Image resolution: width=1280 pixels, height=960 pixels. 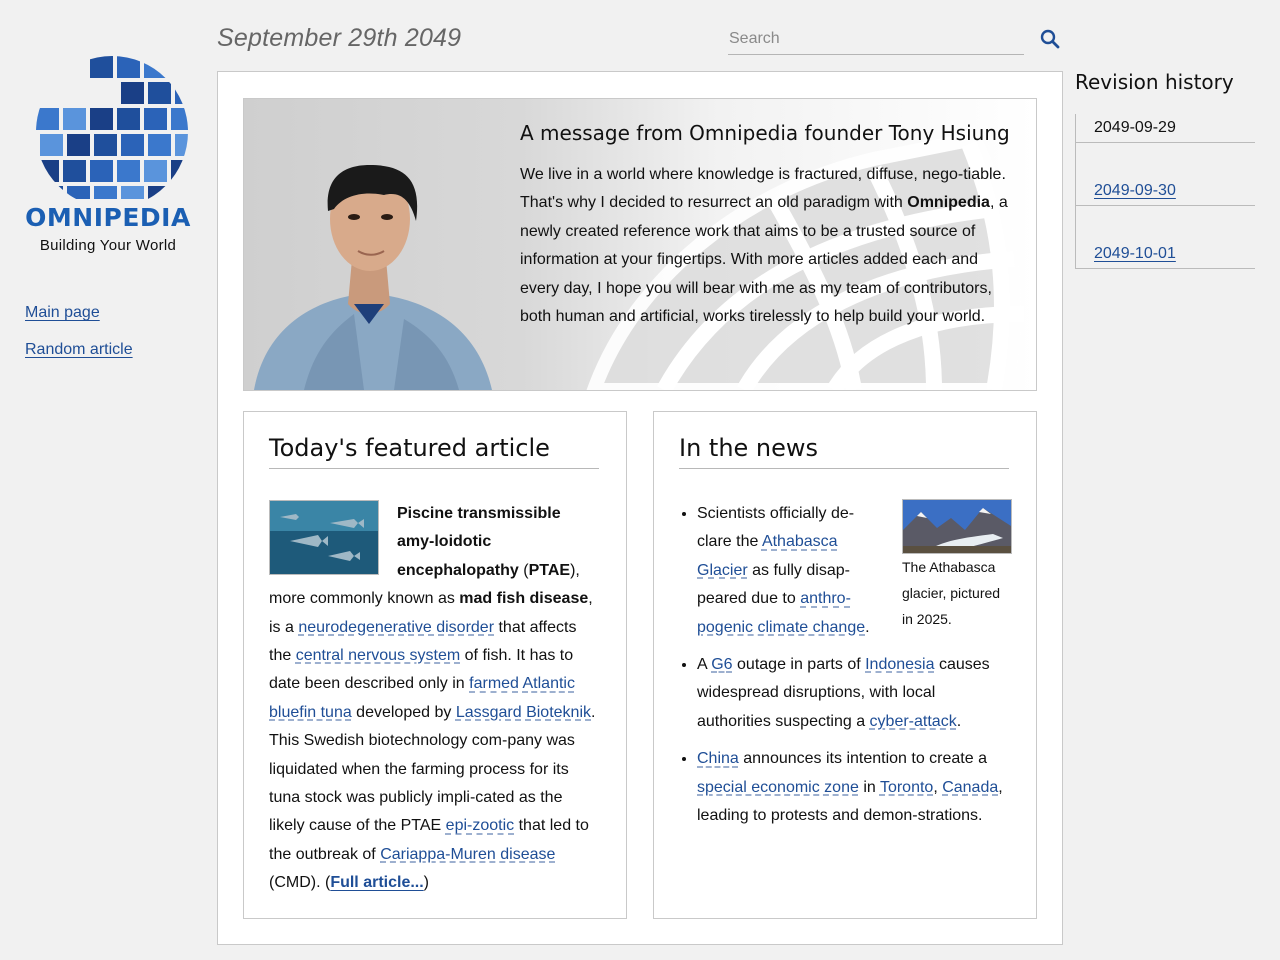 I want to click on link-neurodegenerative-disorder: neurodegenerative disorder, so click(x=396, y=627).